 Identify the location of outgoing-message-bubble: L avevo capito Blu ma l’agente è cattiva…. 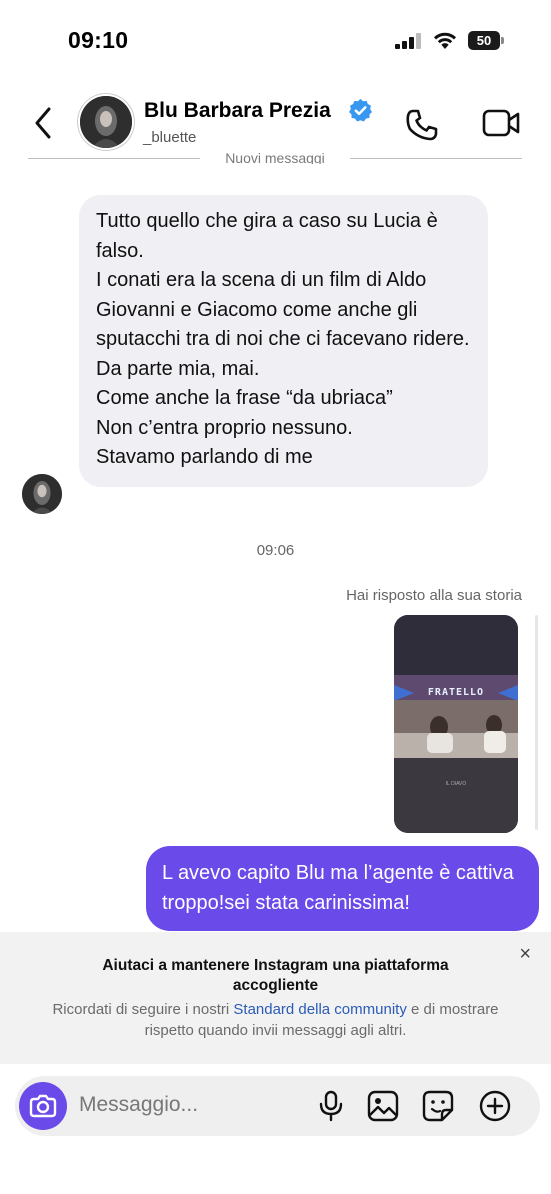
(342, 888).